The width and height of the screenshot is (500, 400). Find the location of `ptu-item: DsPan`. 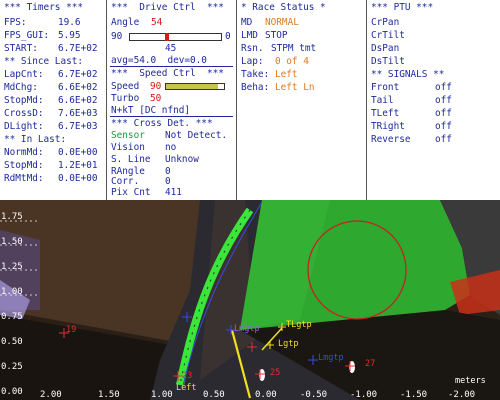

ptu-item: DsPan is located at coordinates (385, 48).